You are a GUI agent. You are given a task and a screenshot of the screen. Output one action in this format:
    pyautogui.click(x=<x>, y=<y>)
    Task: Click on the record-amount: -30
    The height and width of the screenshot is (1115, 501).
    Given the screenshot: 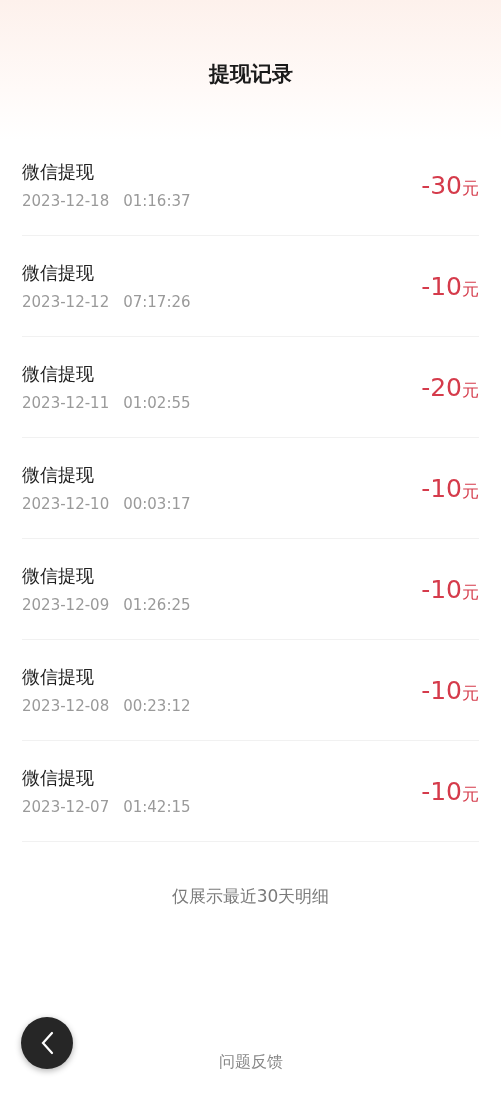 What is the action you would take?
    pyautogui.click(x=441, y=185)
    